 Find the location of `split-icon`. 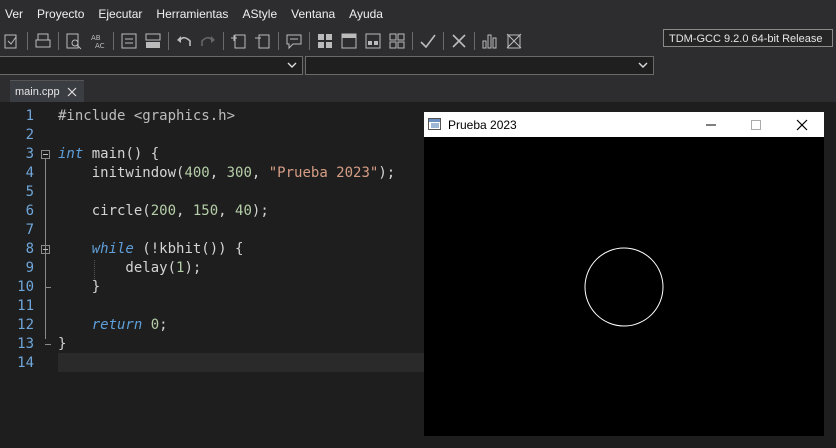

split-icon is located at coordinates (153, 40).